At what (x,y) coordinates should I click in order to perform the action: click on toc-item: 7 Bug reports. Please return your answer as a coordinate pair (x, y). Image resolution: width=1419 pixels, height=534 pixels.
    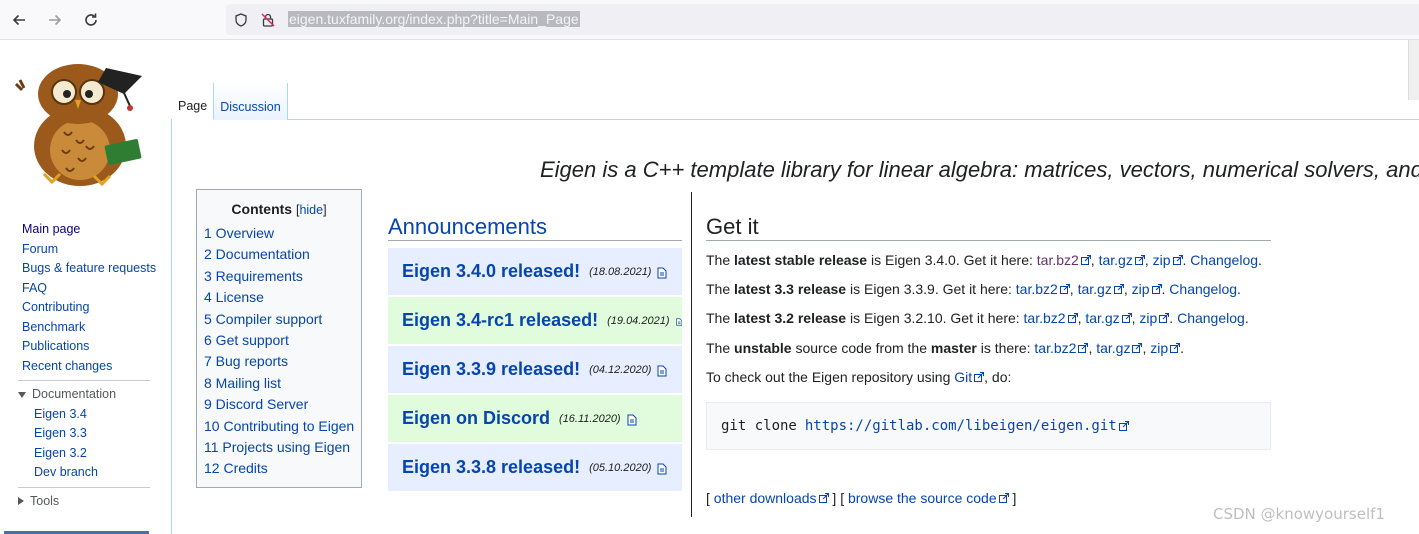
    Looking at the image, I should click on (282, 361).